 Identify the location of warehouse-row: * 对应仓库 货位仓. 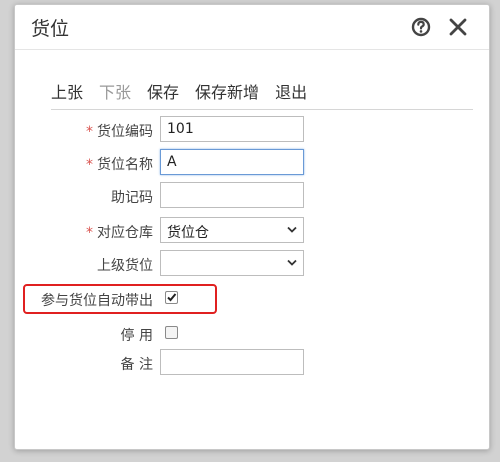
(252, 231).